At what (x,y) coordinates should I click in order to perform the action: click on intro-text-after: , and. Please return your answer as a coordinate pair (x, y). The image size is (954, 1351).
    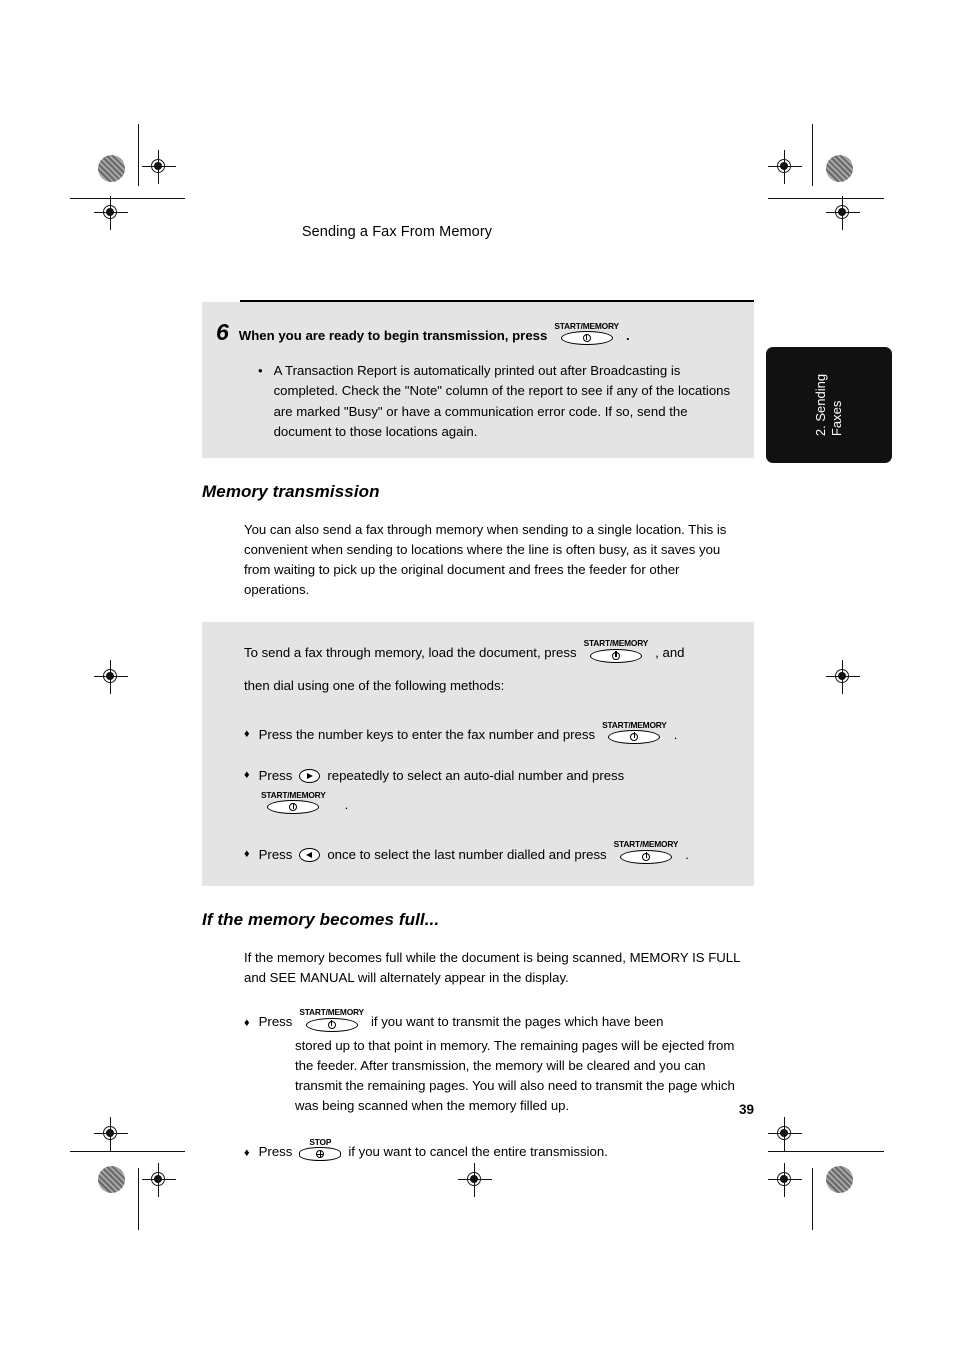
    Looking at the image, I should click on (670, 653).